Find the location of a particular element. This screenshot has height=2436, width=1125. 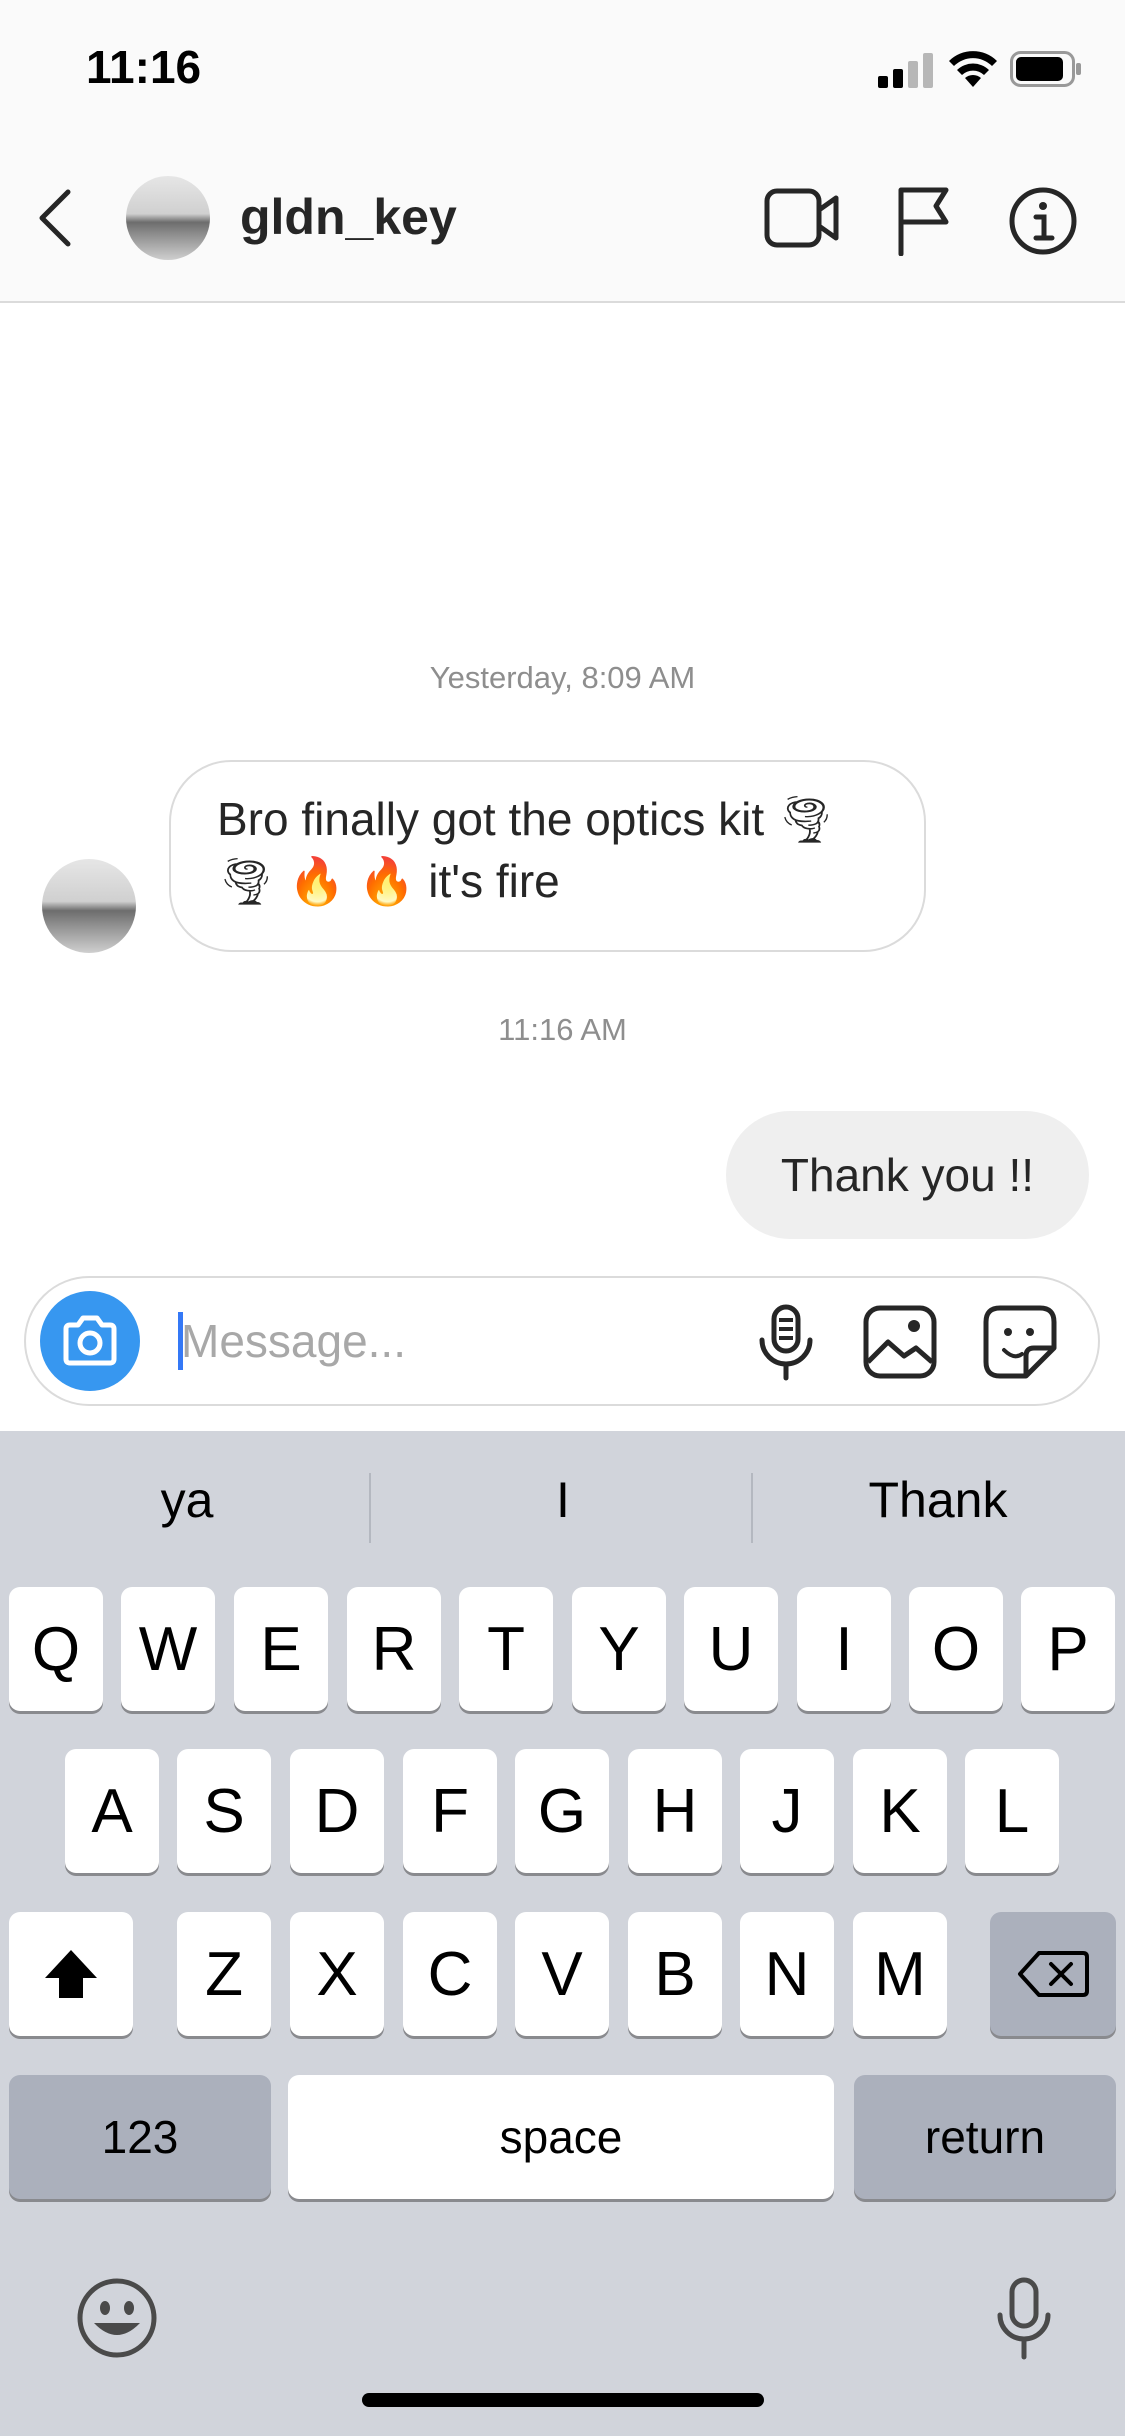

key-k: K is located at coordinates (900, 1811).